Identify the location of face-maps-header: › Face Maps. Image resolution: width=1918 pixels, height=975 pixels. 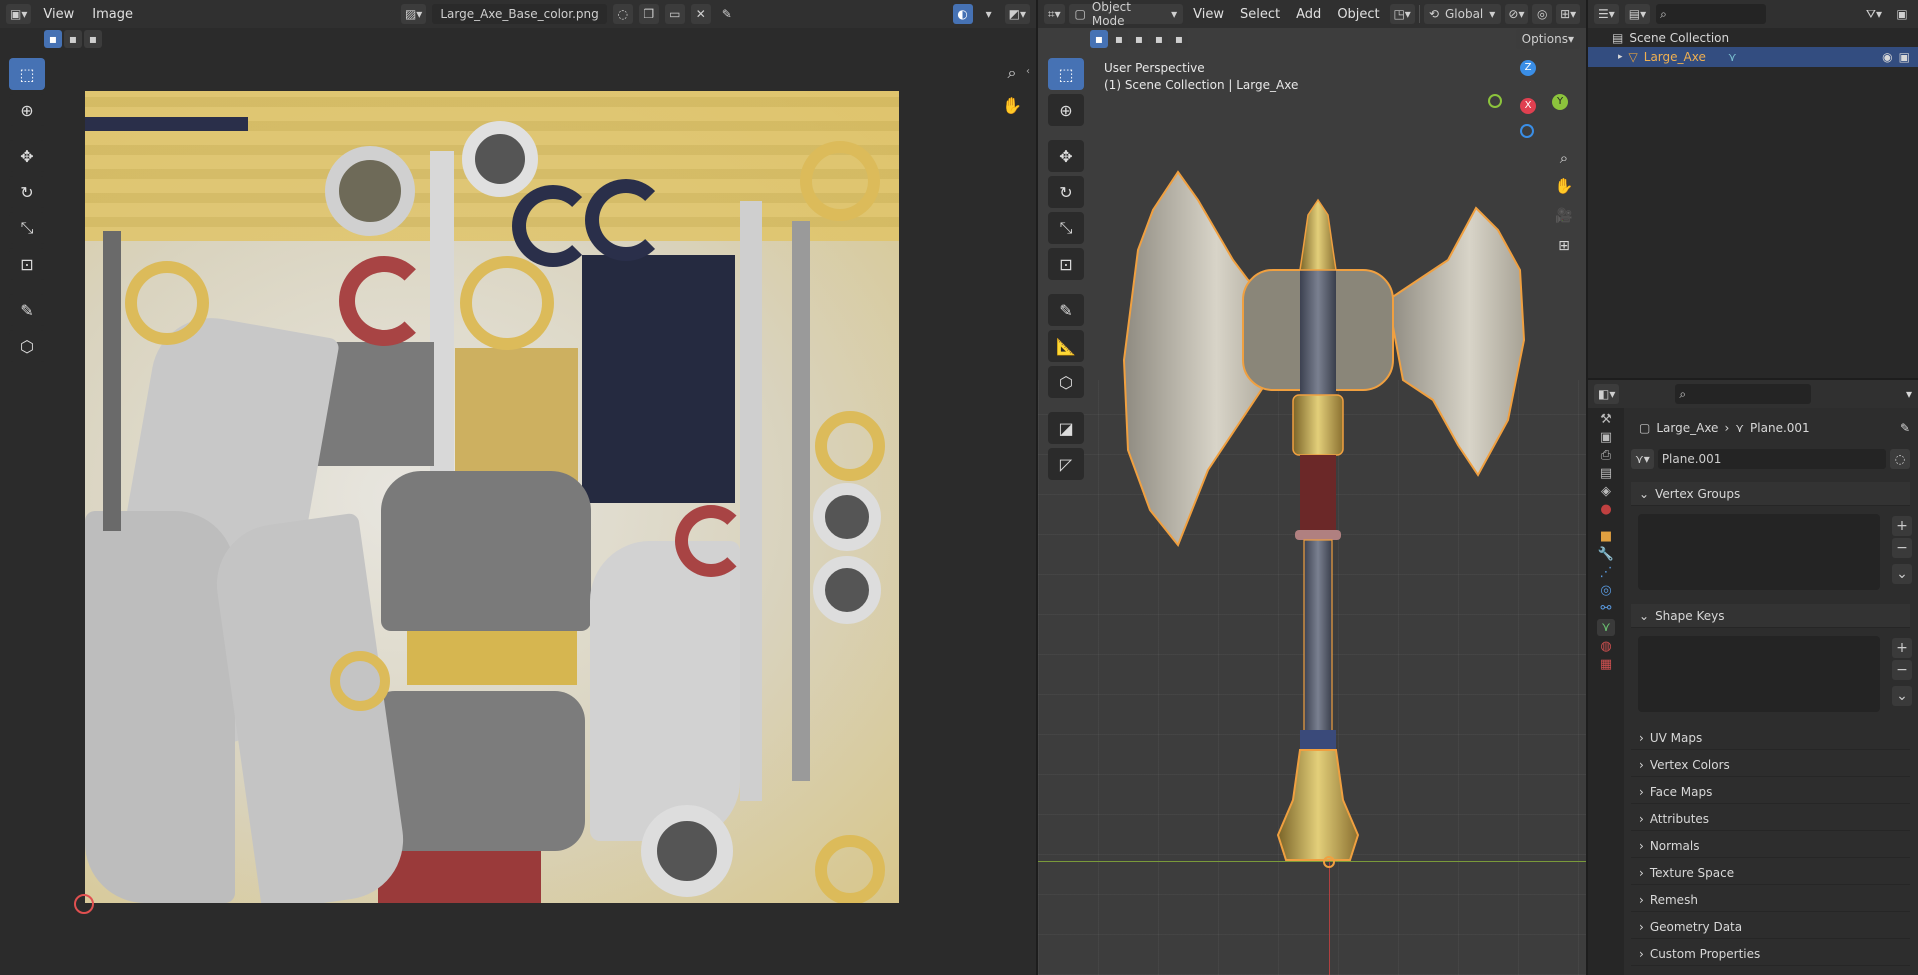
(1770, 792).